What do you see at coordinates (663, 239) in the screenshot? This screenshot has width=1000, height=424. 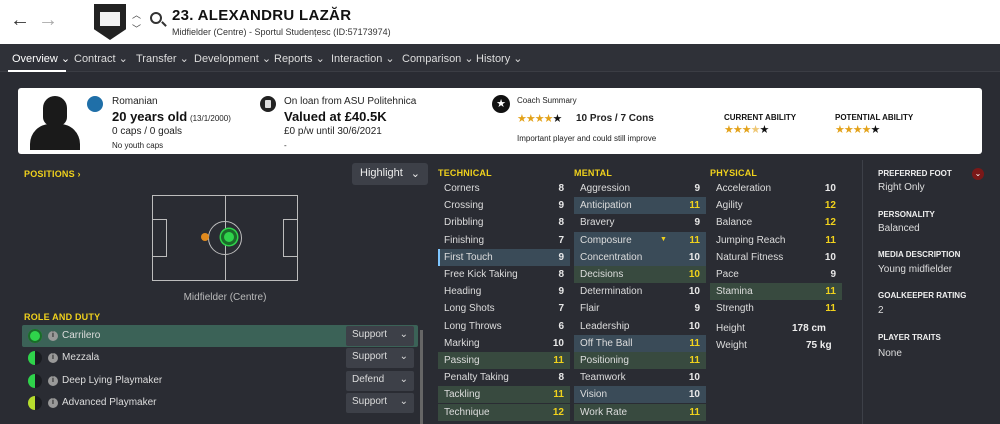 I see `attribute-change-icon: ▼` at bounding box center [663, 239].